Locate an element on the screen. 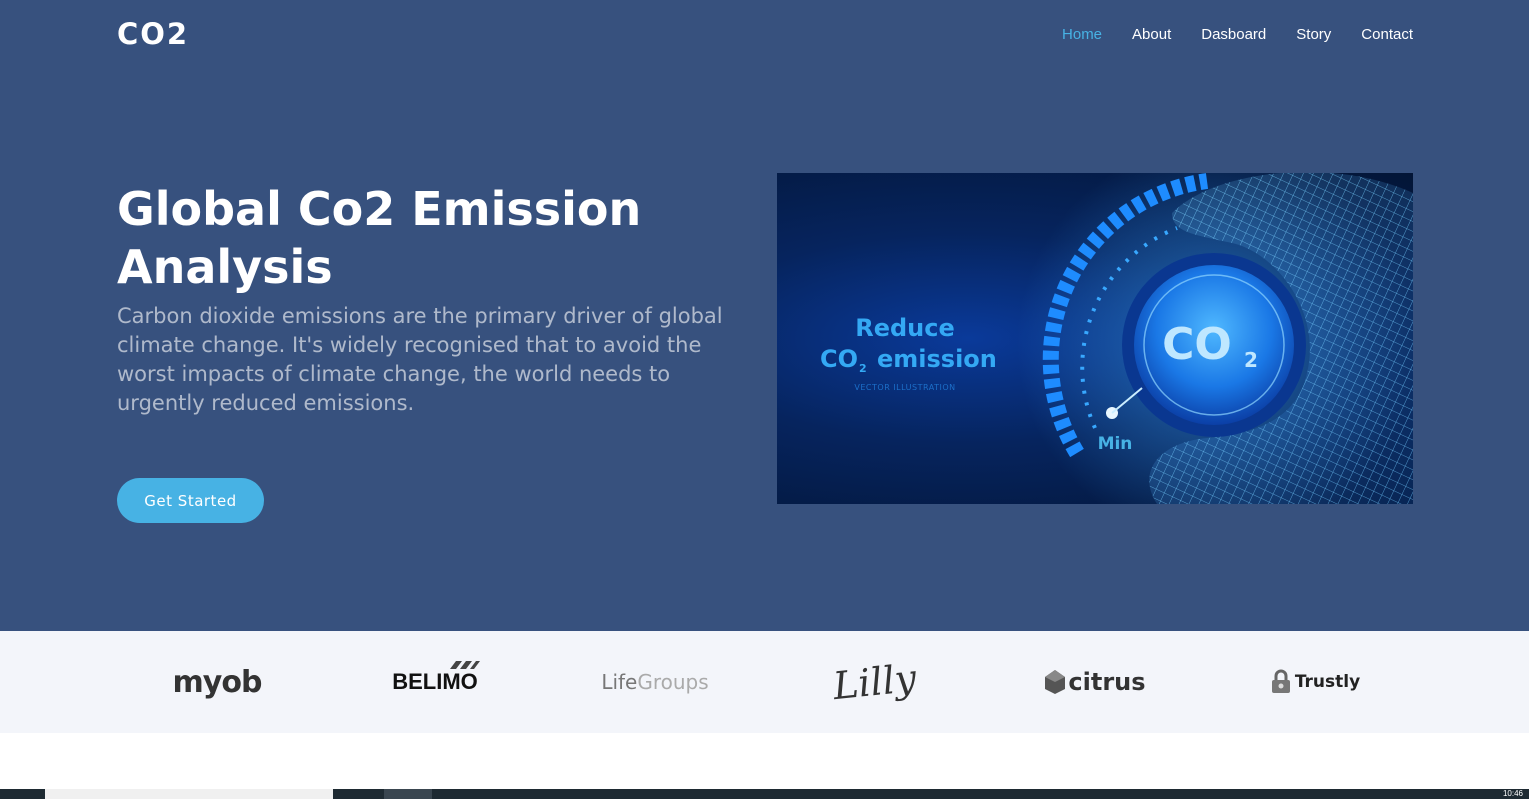 The image size is (1529, 799). vector-illustration-text: VECTOR ILLUSTRATION is located at coordinates (904, 387).